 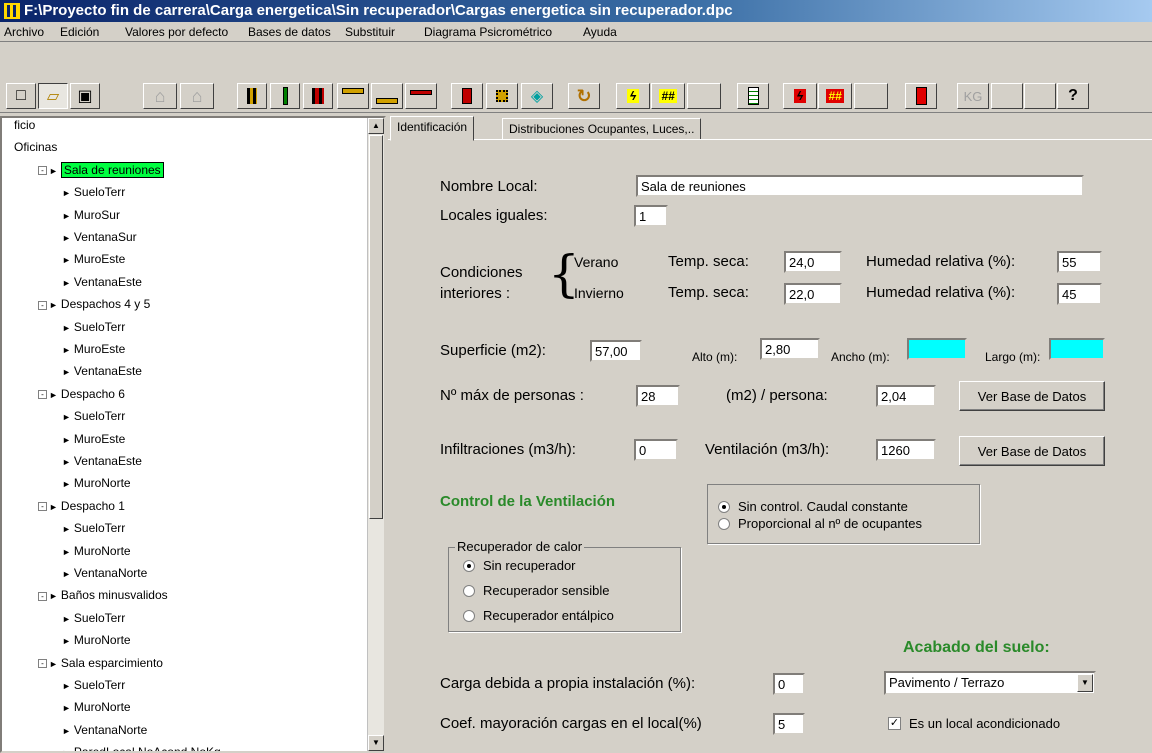 I want to click on ver-base-datos-button-1: Ver Base de Datos, so click(x=1032, y=396).